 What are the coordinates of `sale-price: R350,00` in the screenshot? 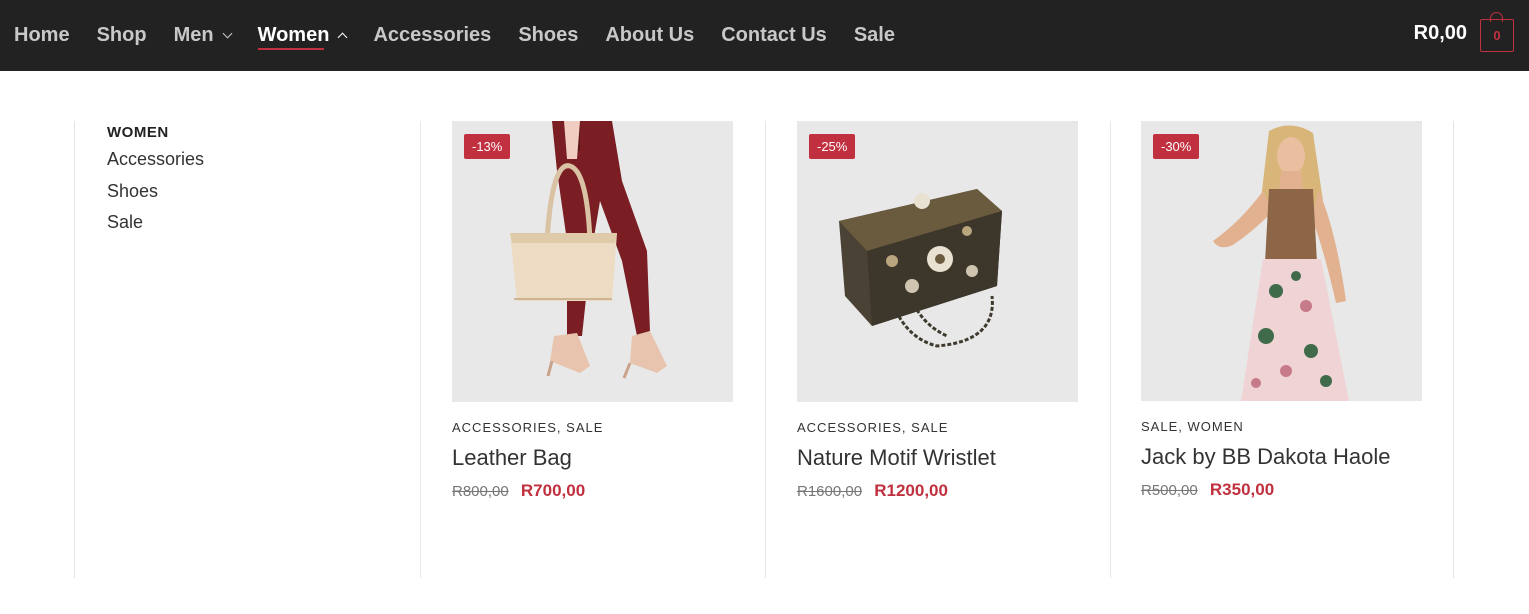 It's located at (1242, 489).